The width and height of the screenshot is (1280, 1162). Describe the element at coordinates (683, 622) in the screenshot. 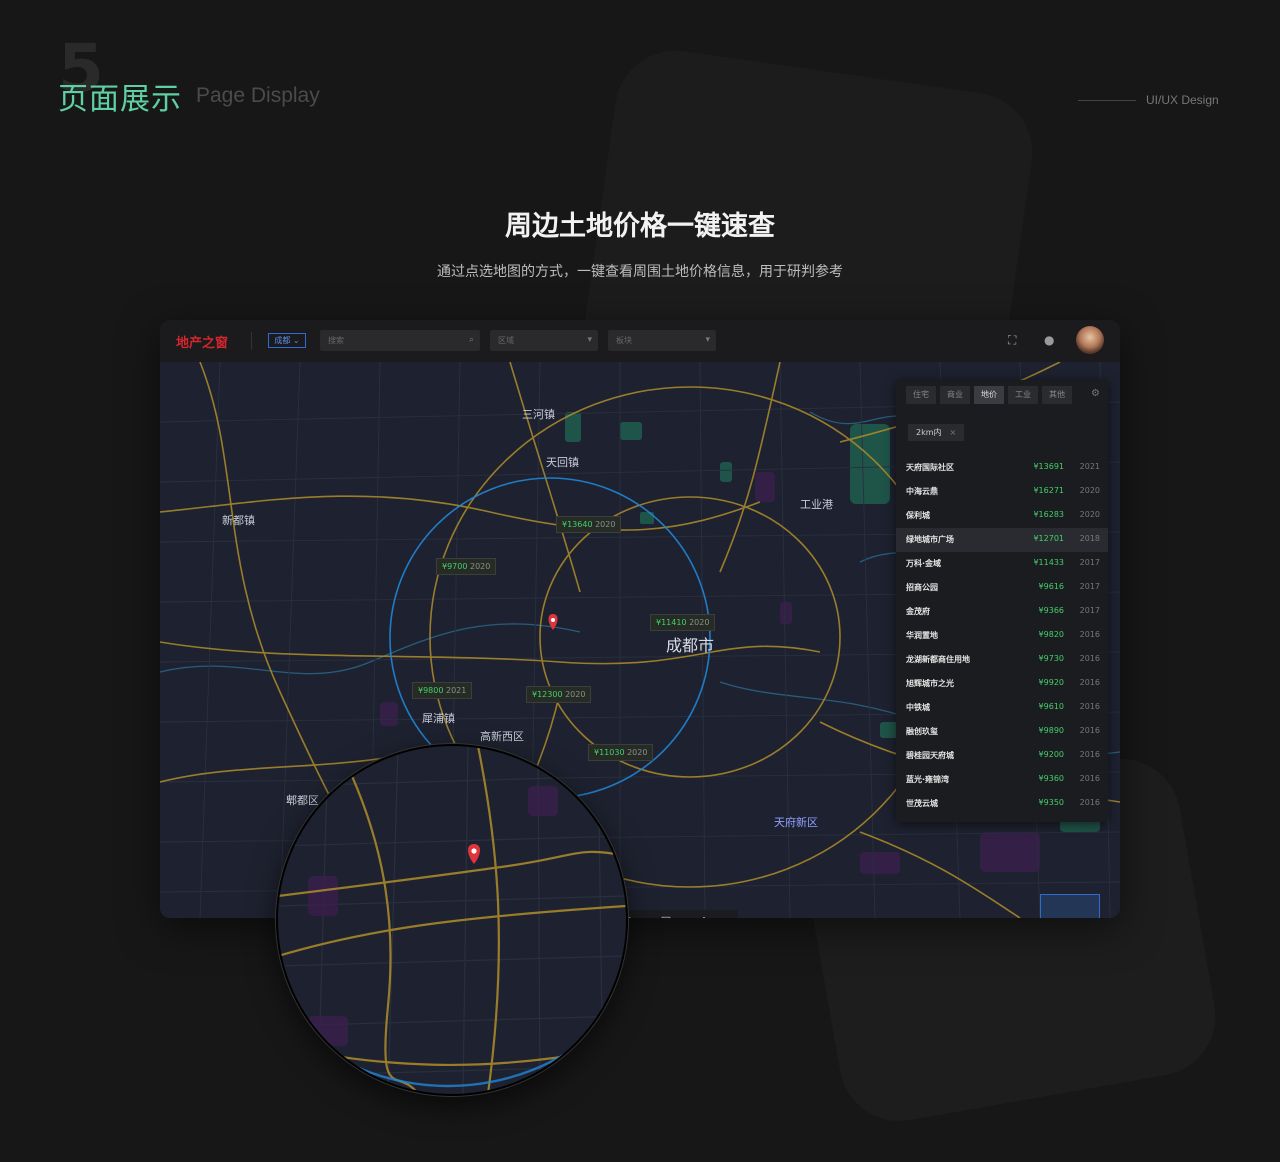

I see `price-tag: ¥11410 2020` at that location.